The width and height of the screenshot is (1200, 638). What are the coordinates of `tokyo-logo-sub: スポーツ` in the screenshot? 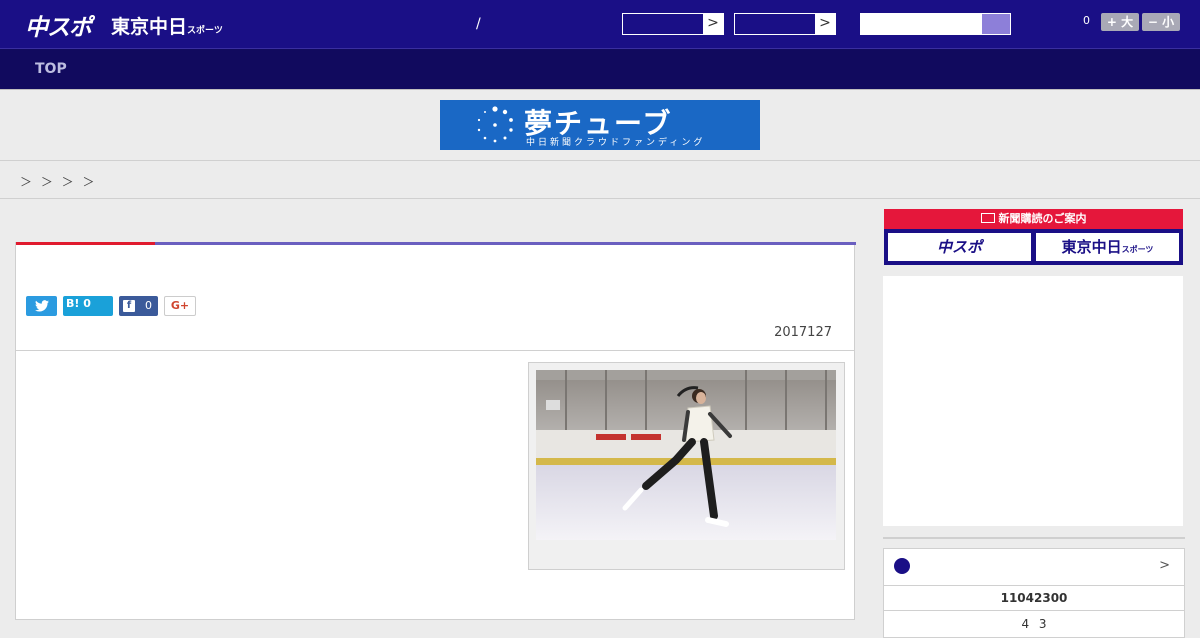 It's located at (205, 31).